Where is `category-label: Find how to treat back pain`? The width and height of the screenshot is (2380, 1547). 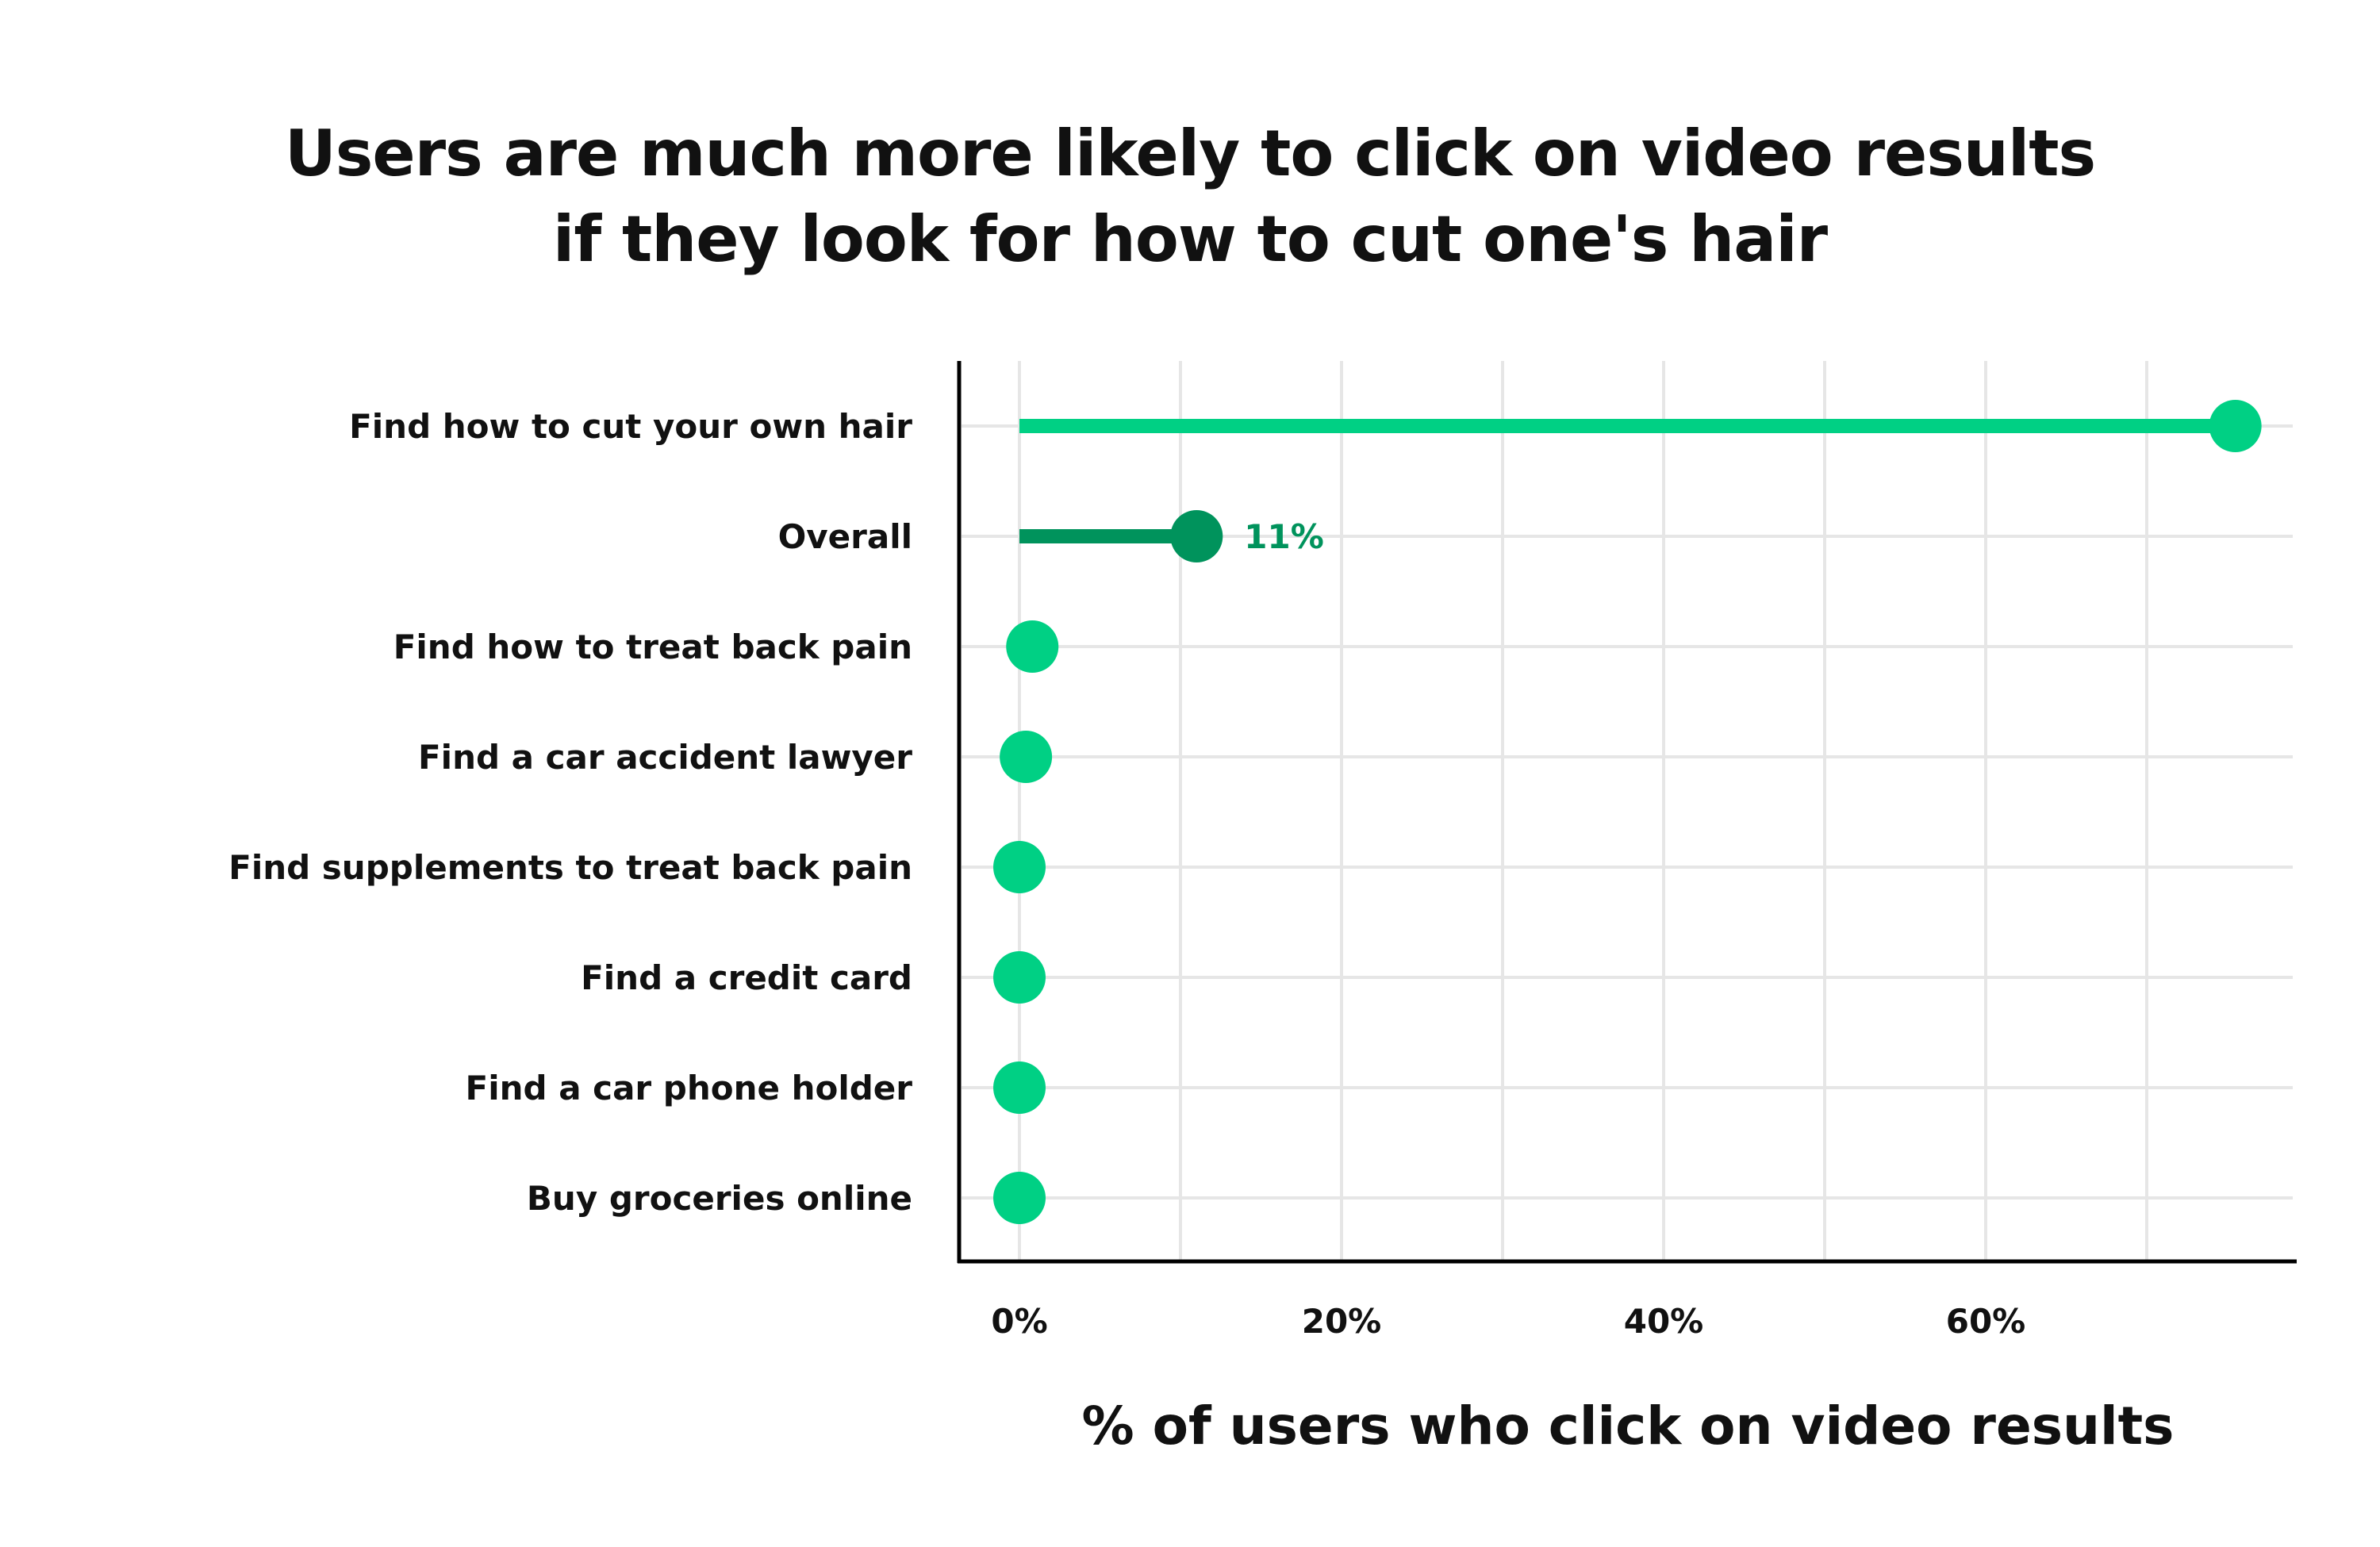
category-label: Find how to treat back pain is located at coordinates (652, 647).